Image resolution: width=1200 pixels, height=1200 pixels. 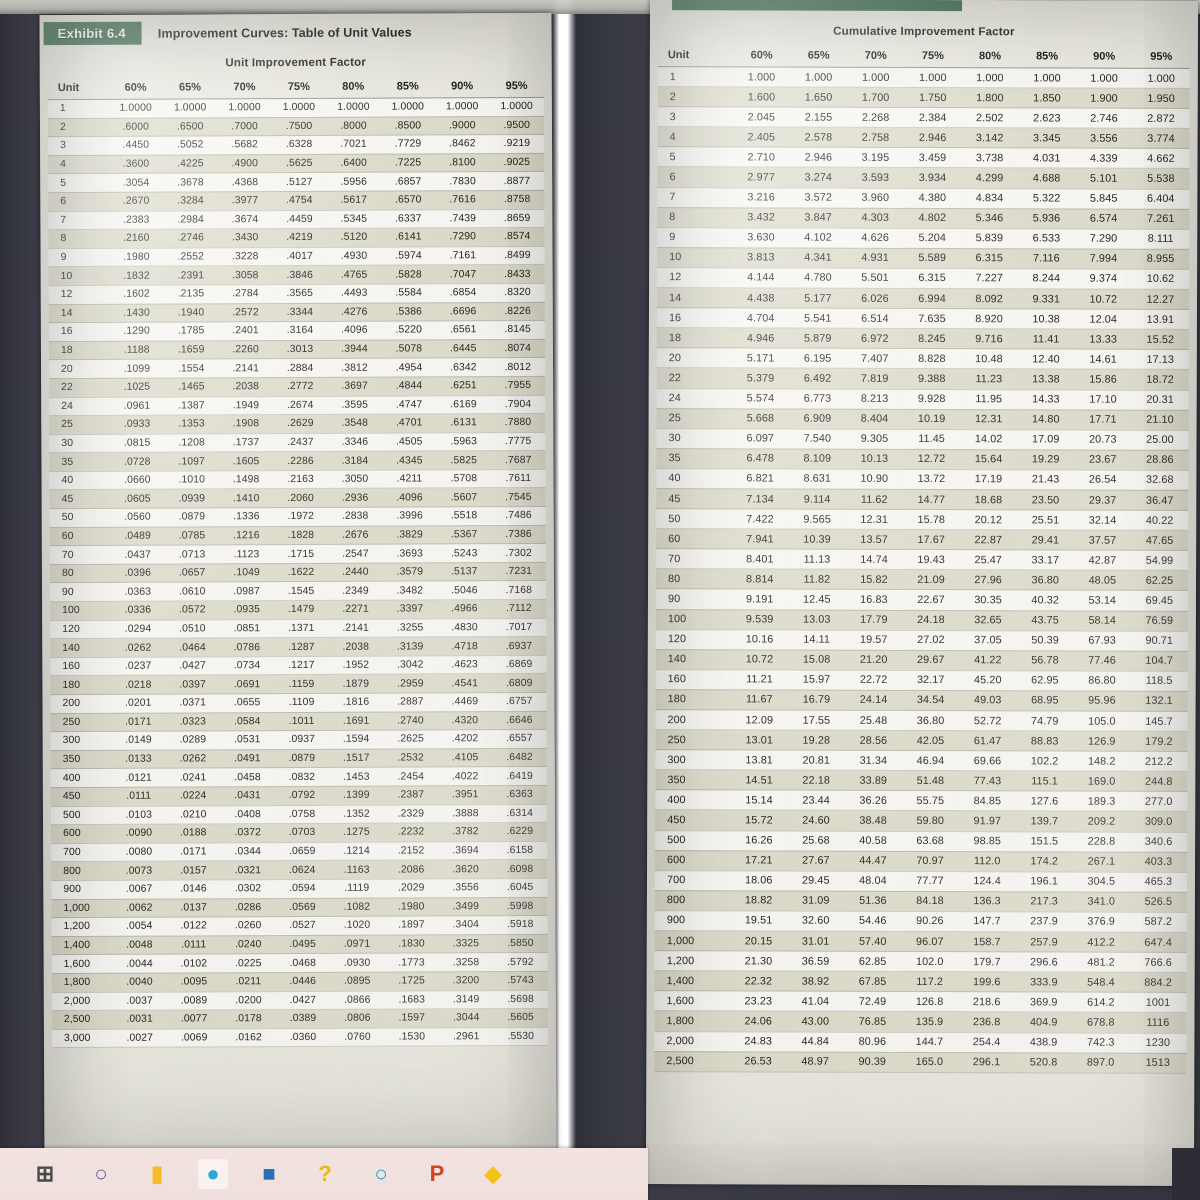 What do you see at coordinates (465, 758) in the screenshot?
I see `cell-value: .4105` at bounding box center [465, 758].